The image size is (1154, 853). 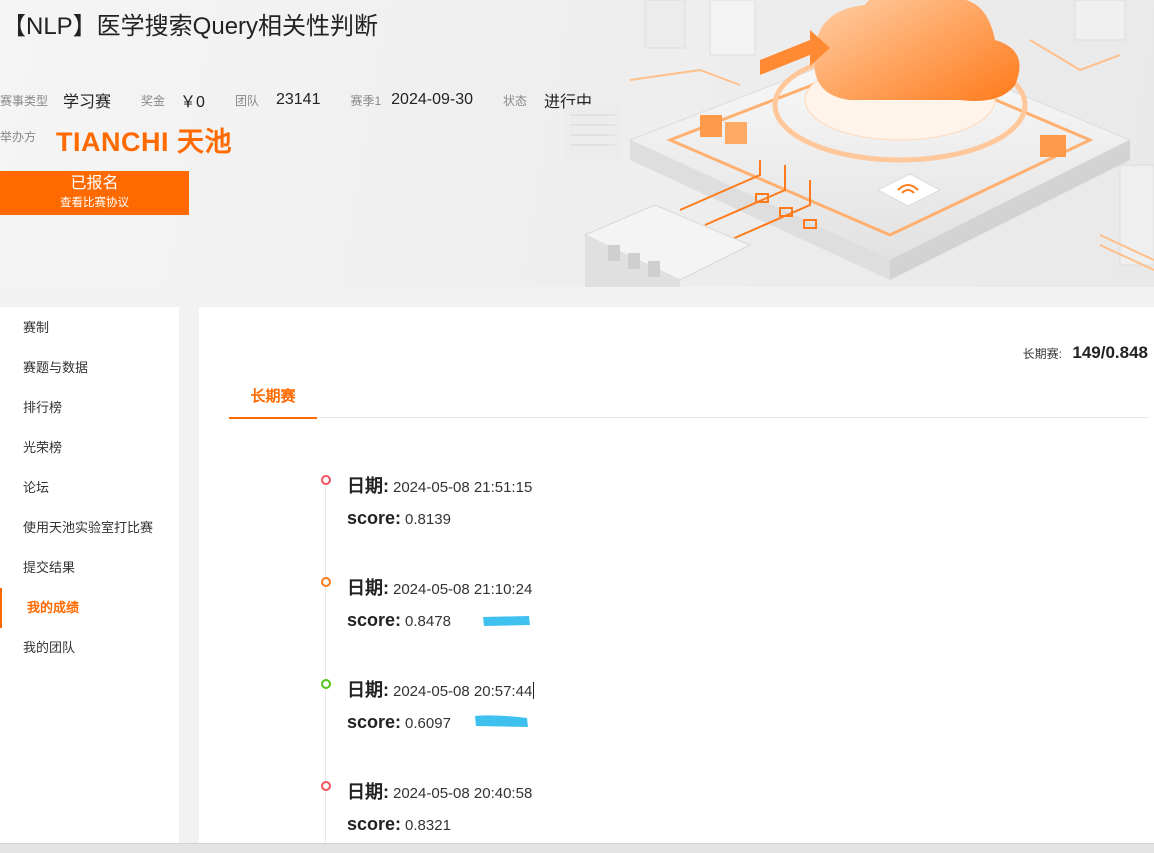 What do you see at coordinates (89, 328) in the screenshot?
I see `sidebar-item-rules: 赛制` at bounding box center [89, 328].